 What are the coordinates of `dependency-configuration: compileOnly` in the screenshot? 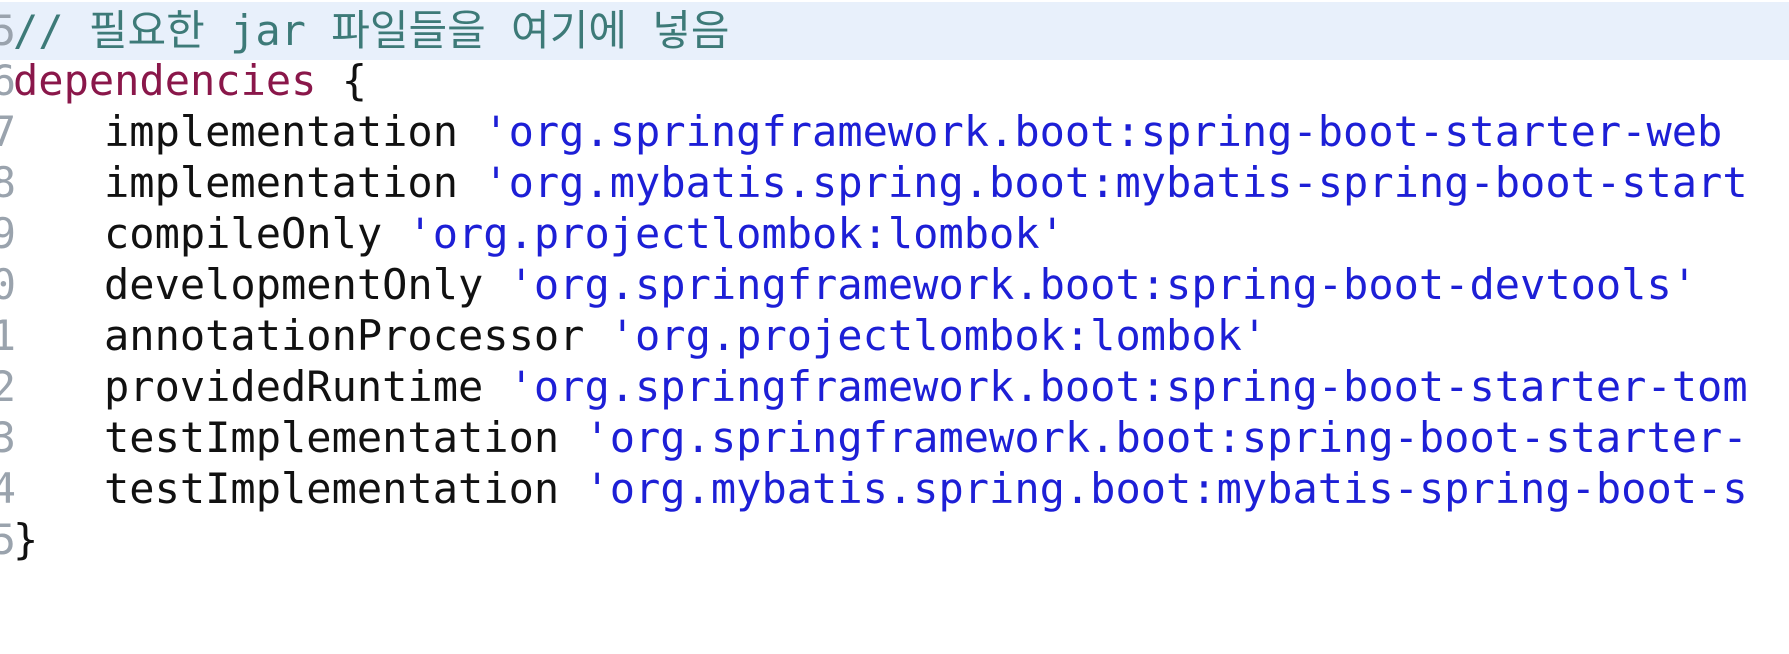 It's located at (243, 233).